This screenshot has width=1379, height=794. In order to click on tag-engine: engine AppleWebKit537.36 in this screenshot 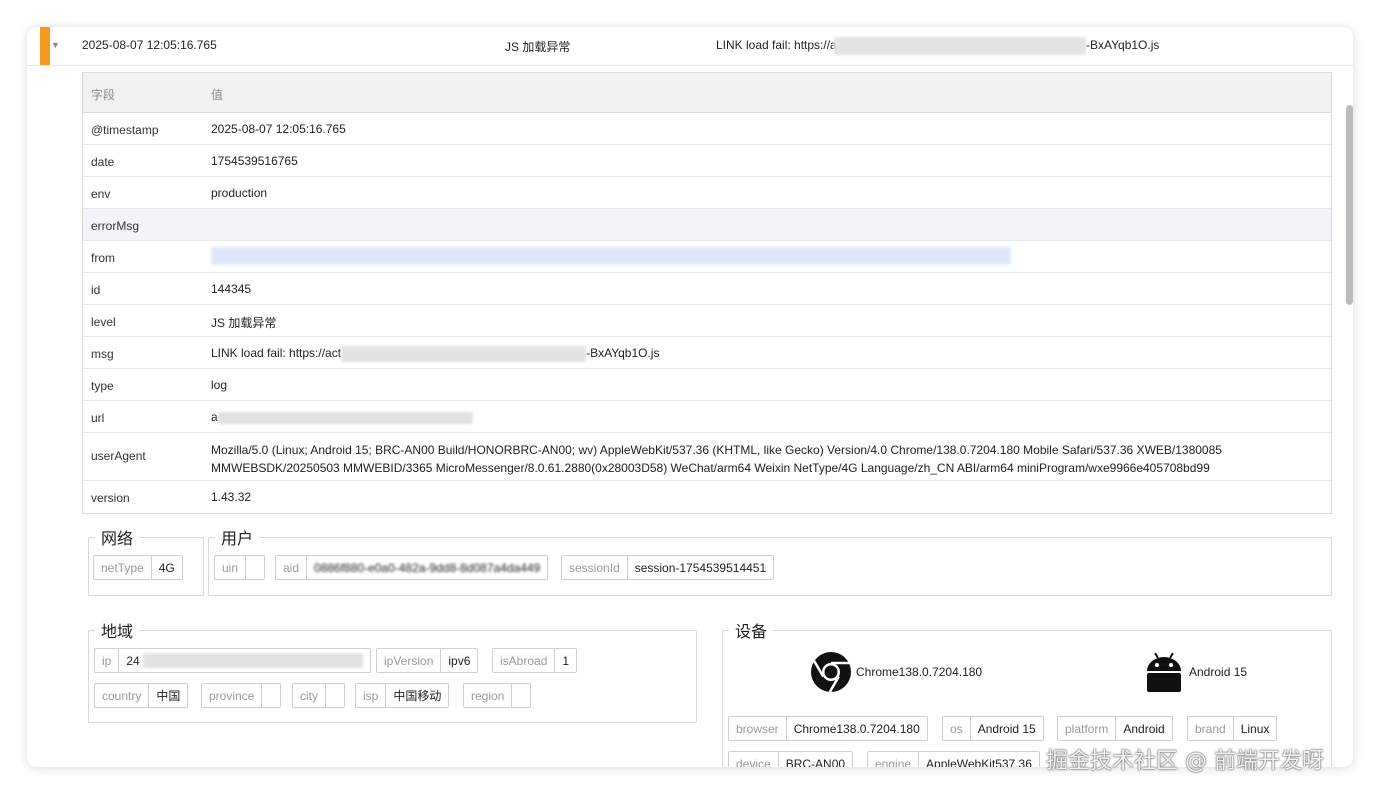, I will do `click(953, 759)`.